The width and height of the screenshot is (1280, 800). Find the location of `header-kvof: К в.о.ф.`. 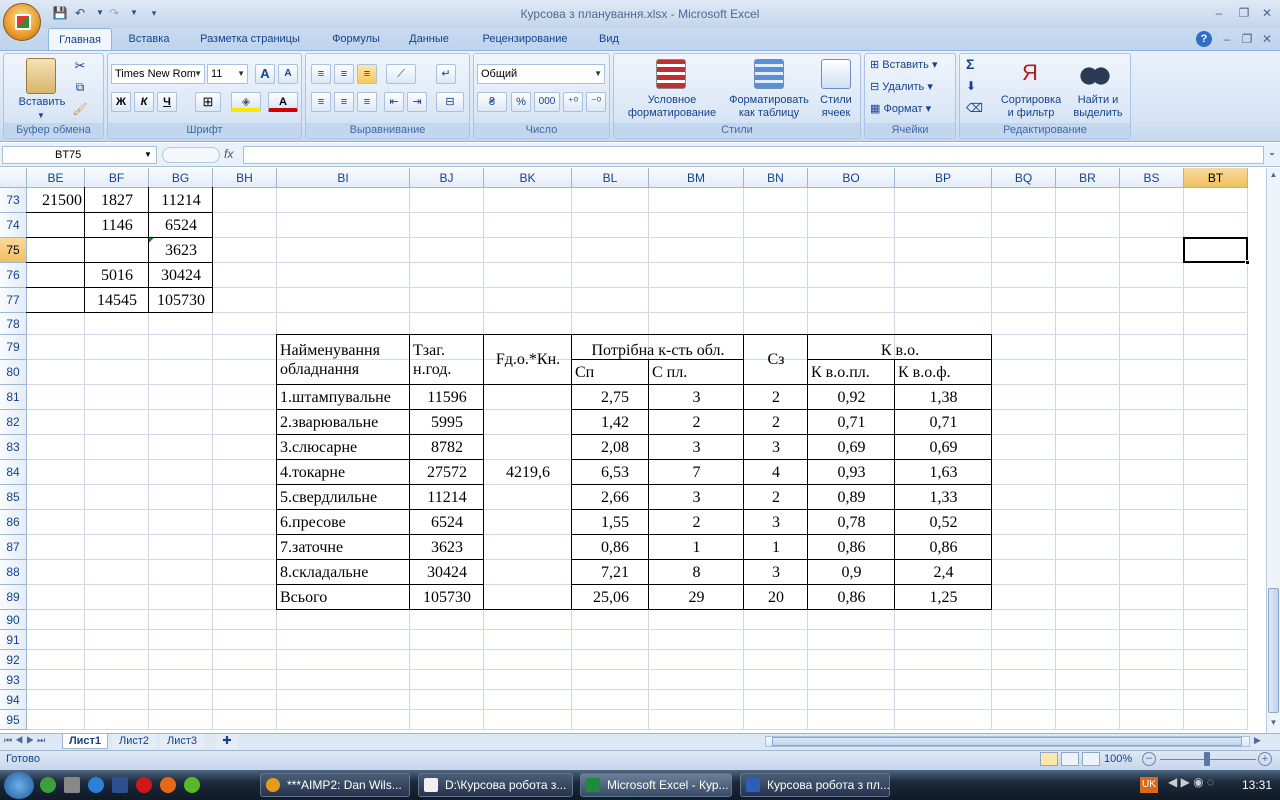

header-kvof: К в.о.ф. is located at coordinates (943, 372).